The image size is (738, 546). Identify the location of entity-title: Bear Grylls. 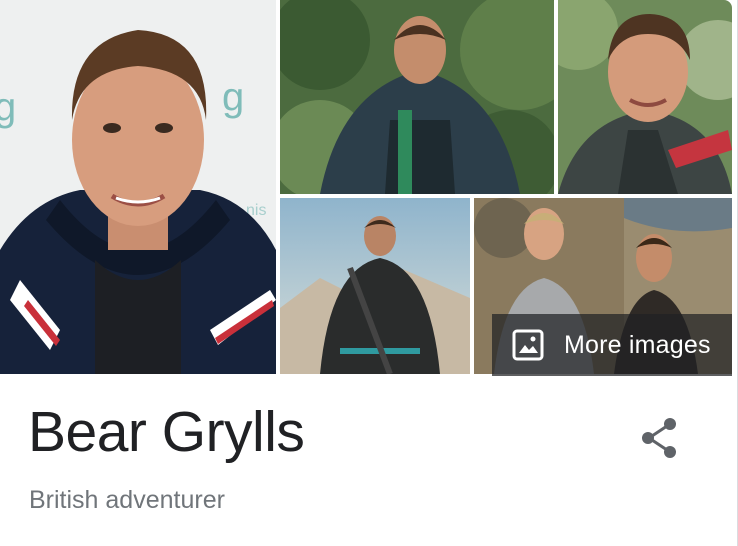
(166, 432).